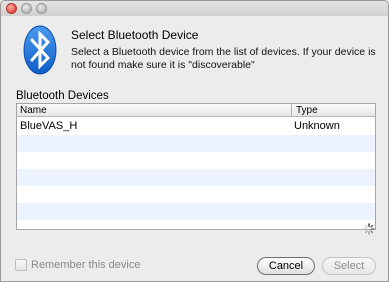 This screenshot has height=282, width=389. I want to click on cancel-button: Cancel, so click(286, 266).